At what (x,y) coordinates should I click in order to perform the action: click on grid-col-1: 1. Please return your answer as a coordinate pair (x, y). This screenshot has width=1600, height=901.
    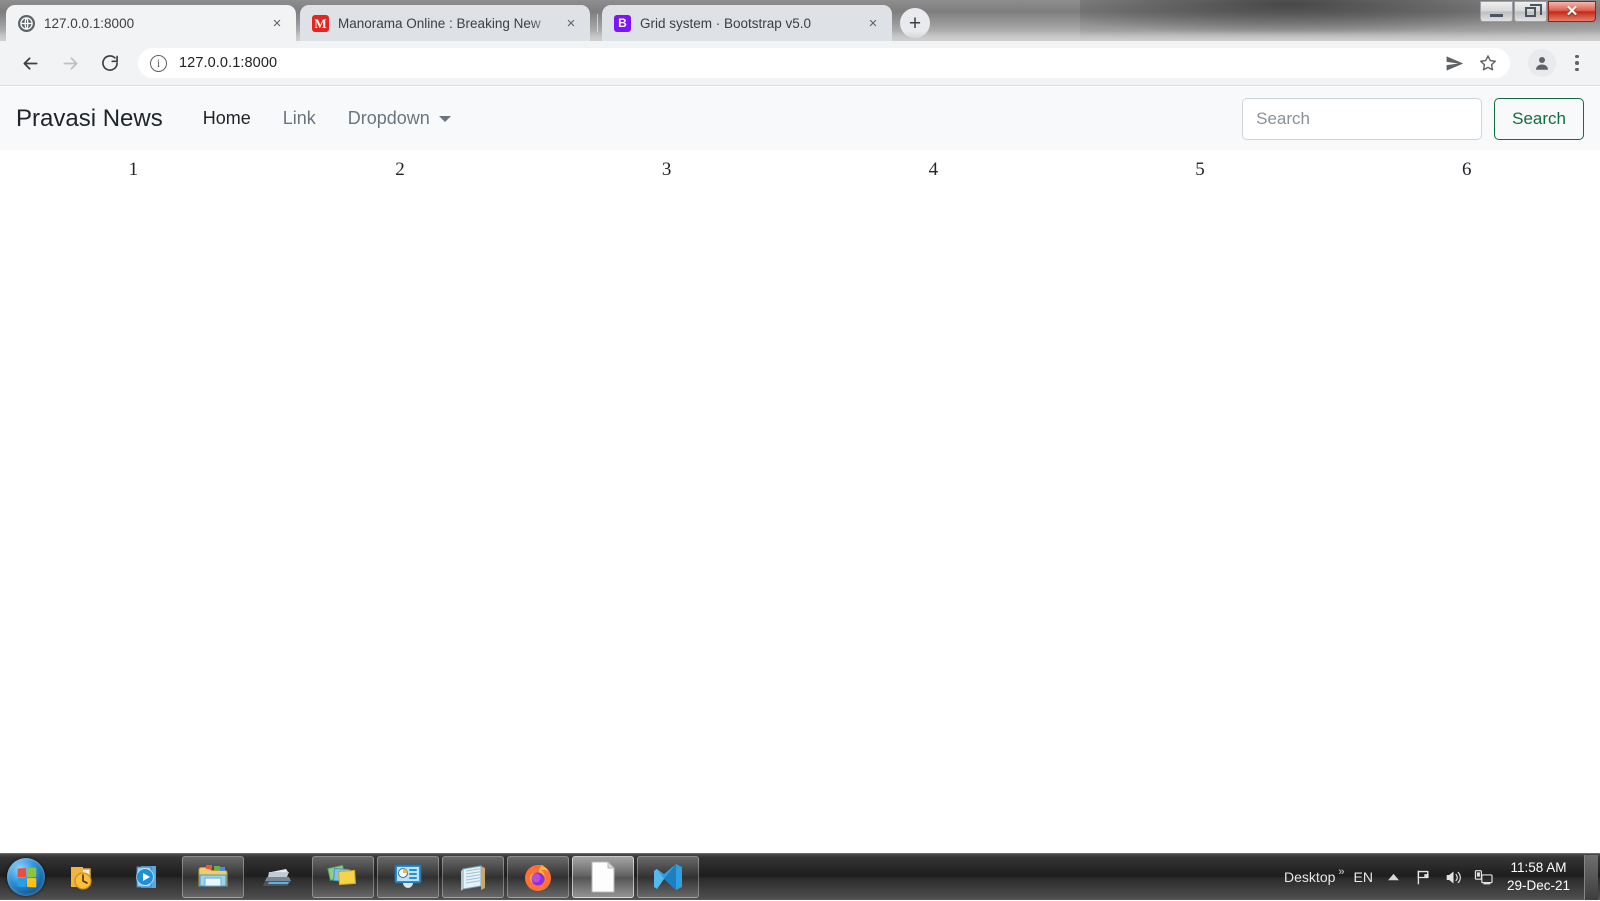
    Looking at the image, I should click on (133, 170).